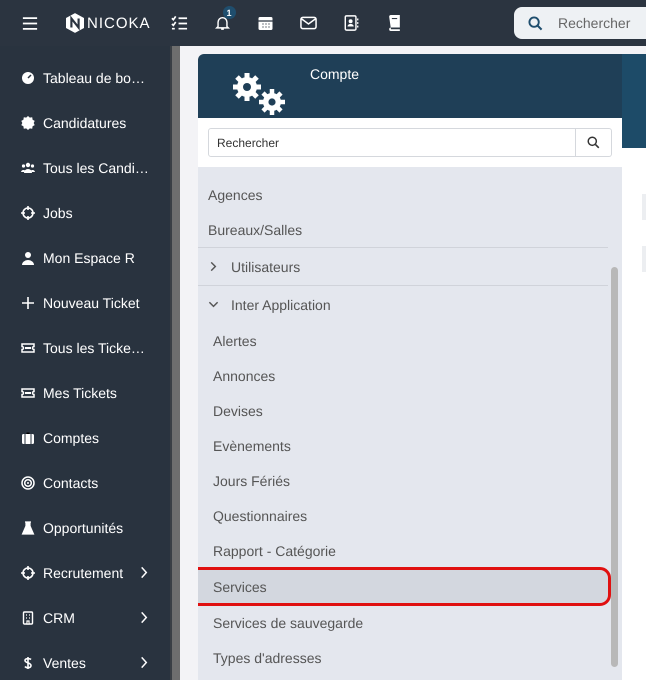 The height and width of the screenshot is (680, 646). What do you see at coordinates (75, 23) in the screenshot?
I see `logo-icon` at bounding box center [75, 23].